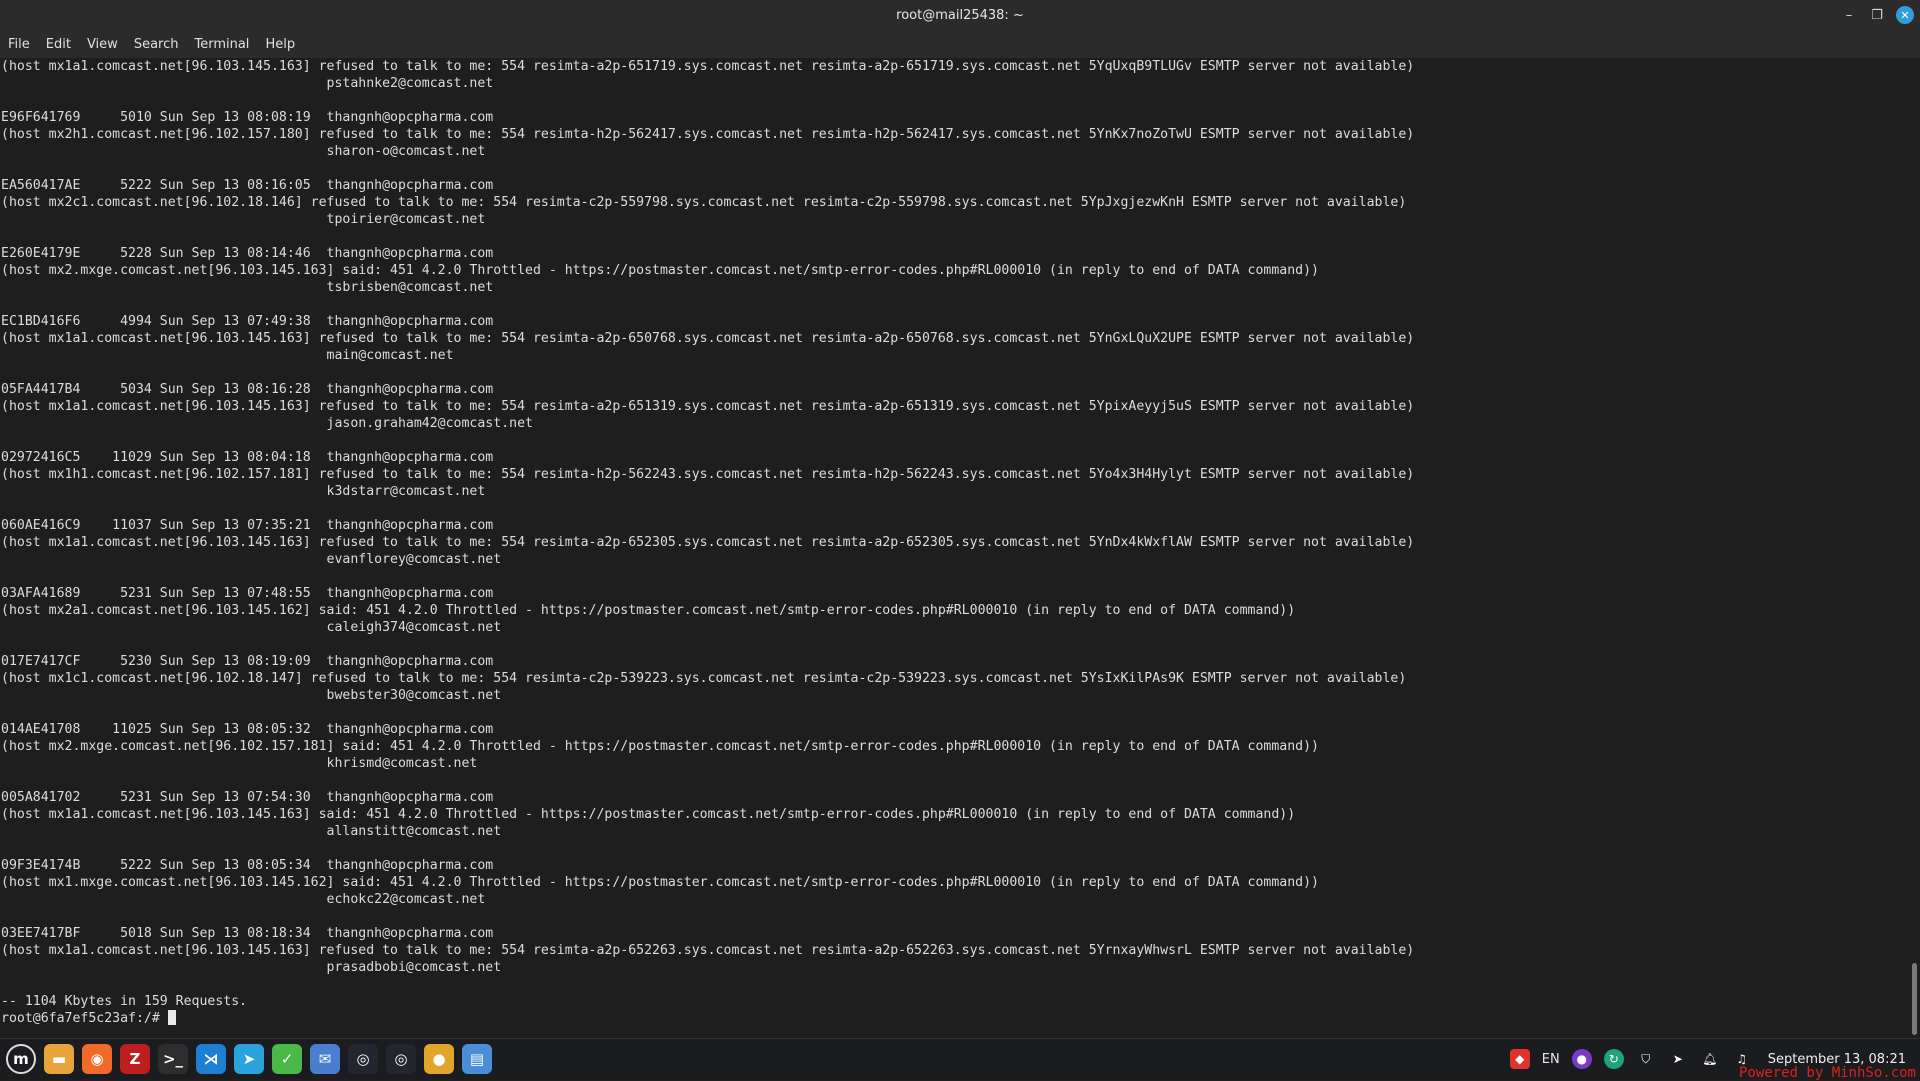 This screenshot has height=1081, width=1920. What do you see at coordinates (1678, 1059) in the screenshot?
I see `telegram-tray-icon: ➤` at bounding box center [1678, 1059].